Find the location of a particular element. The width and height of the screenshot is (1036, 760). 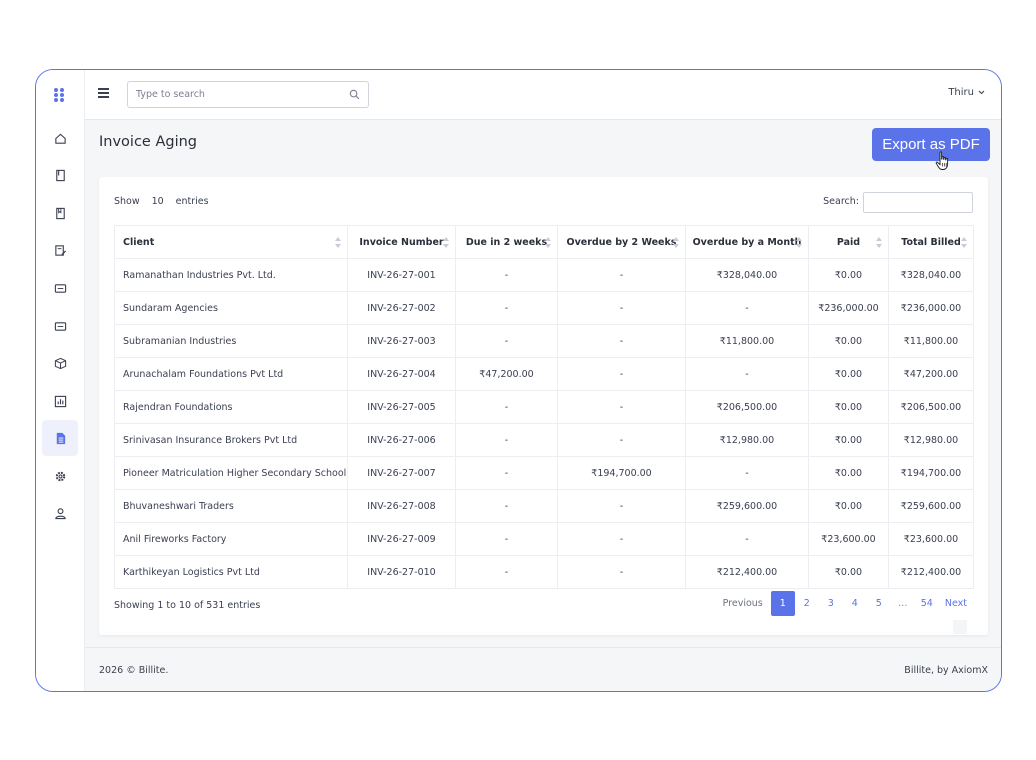

page-button: 3 is located at coordinates (831, 603).